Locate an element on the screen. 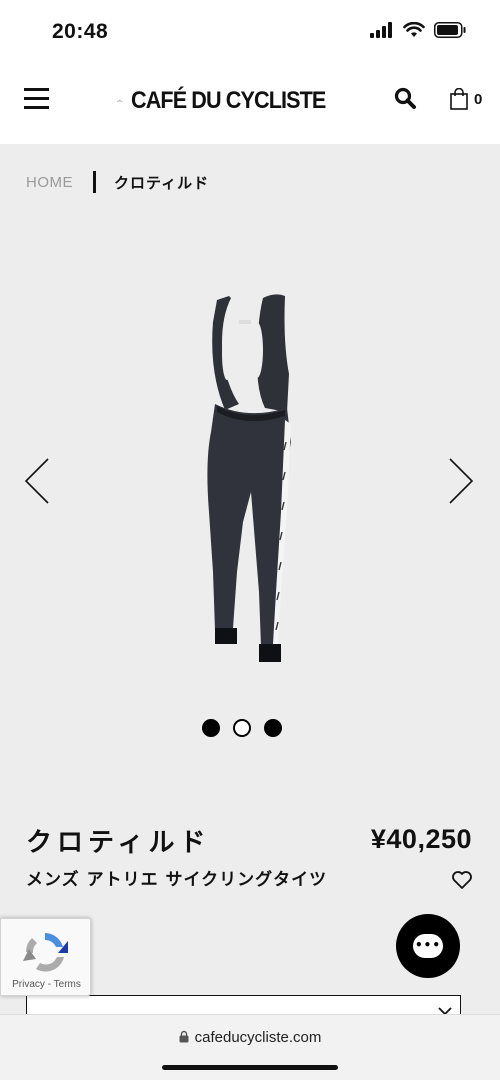  product-title: クロティルド is located at coordinates (118, 843).